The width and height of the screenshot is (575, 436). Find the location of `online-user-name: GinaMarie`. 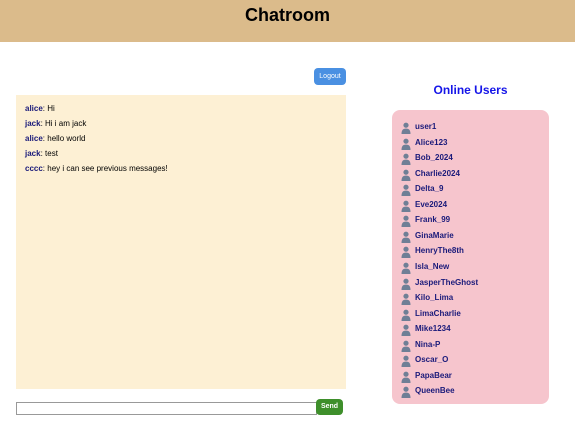

online-user-name: GinaMarie is located at coordinates (434, 235).